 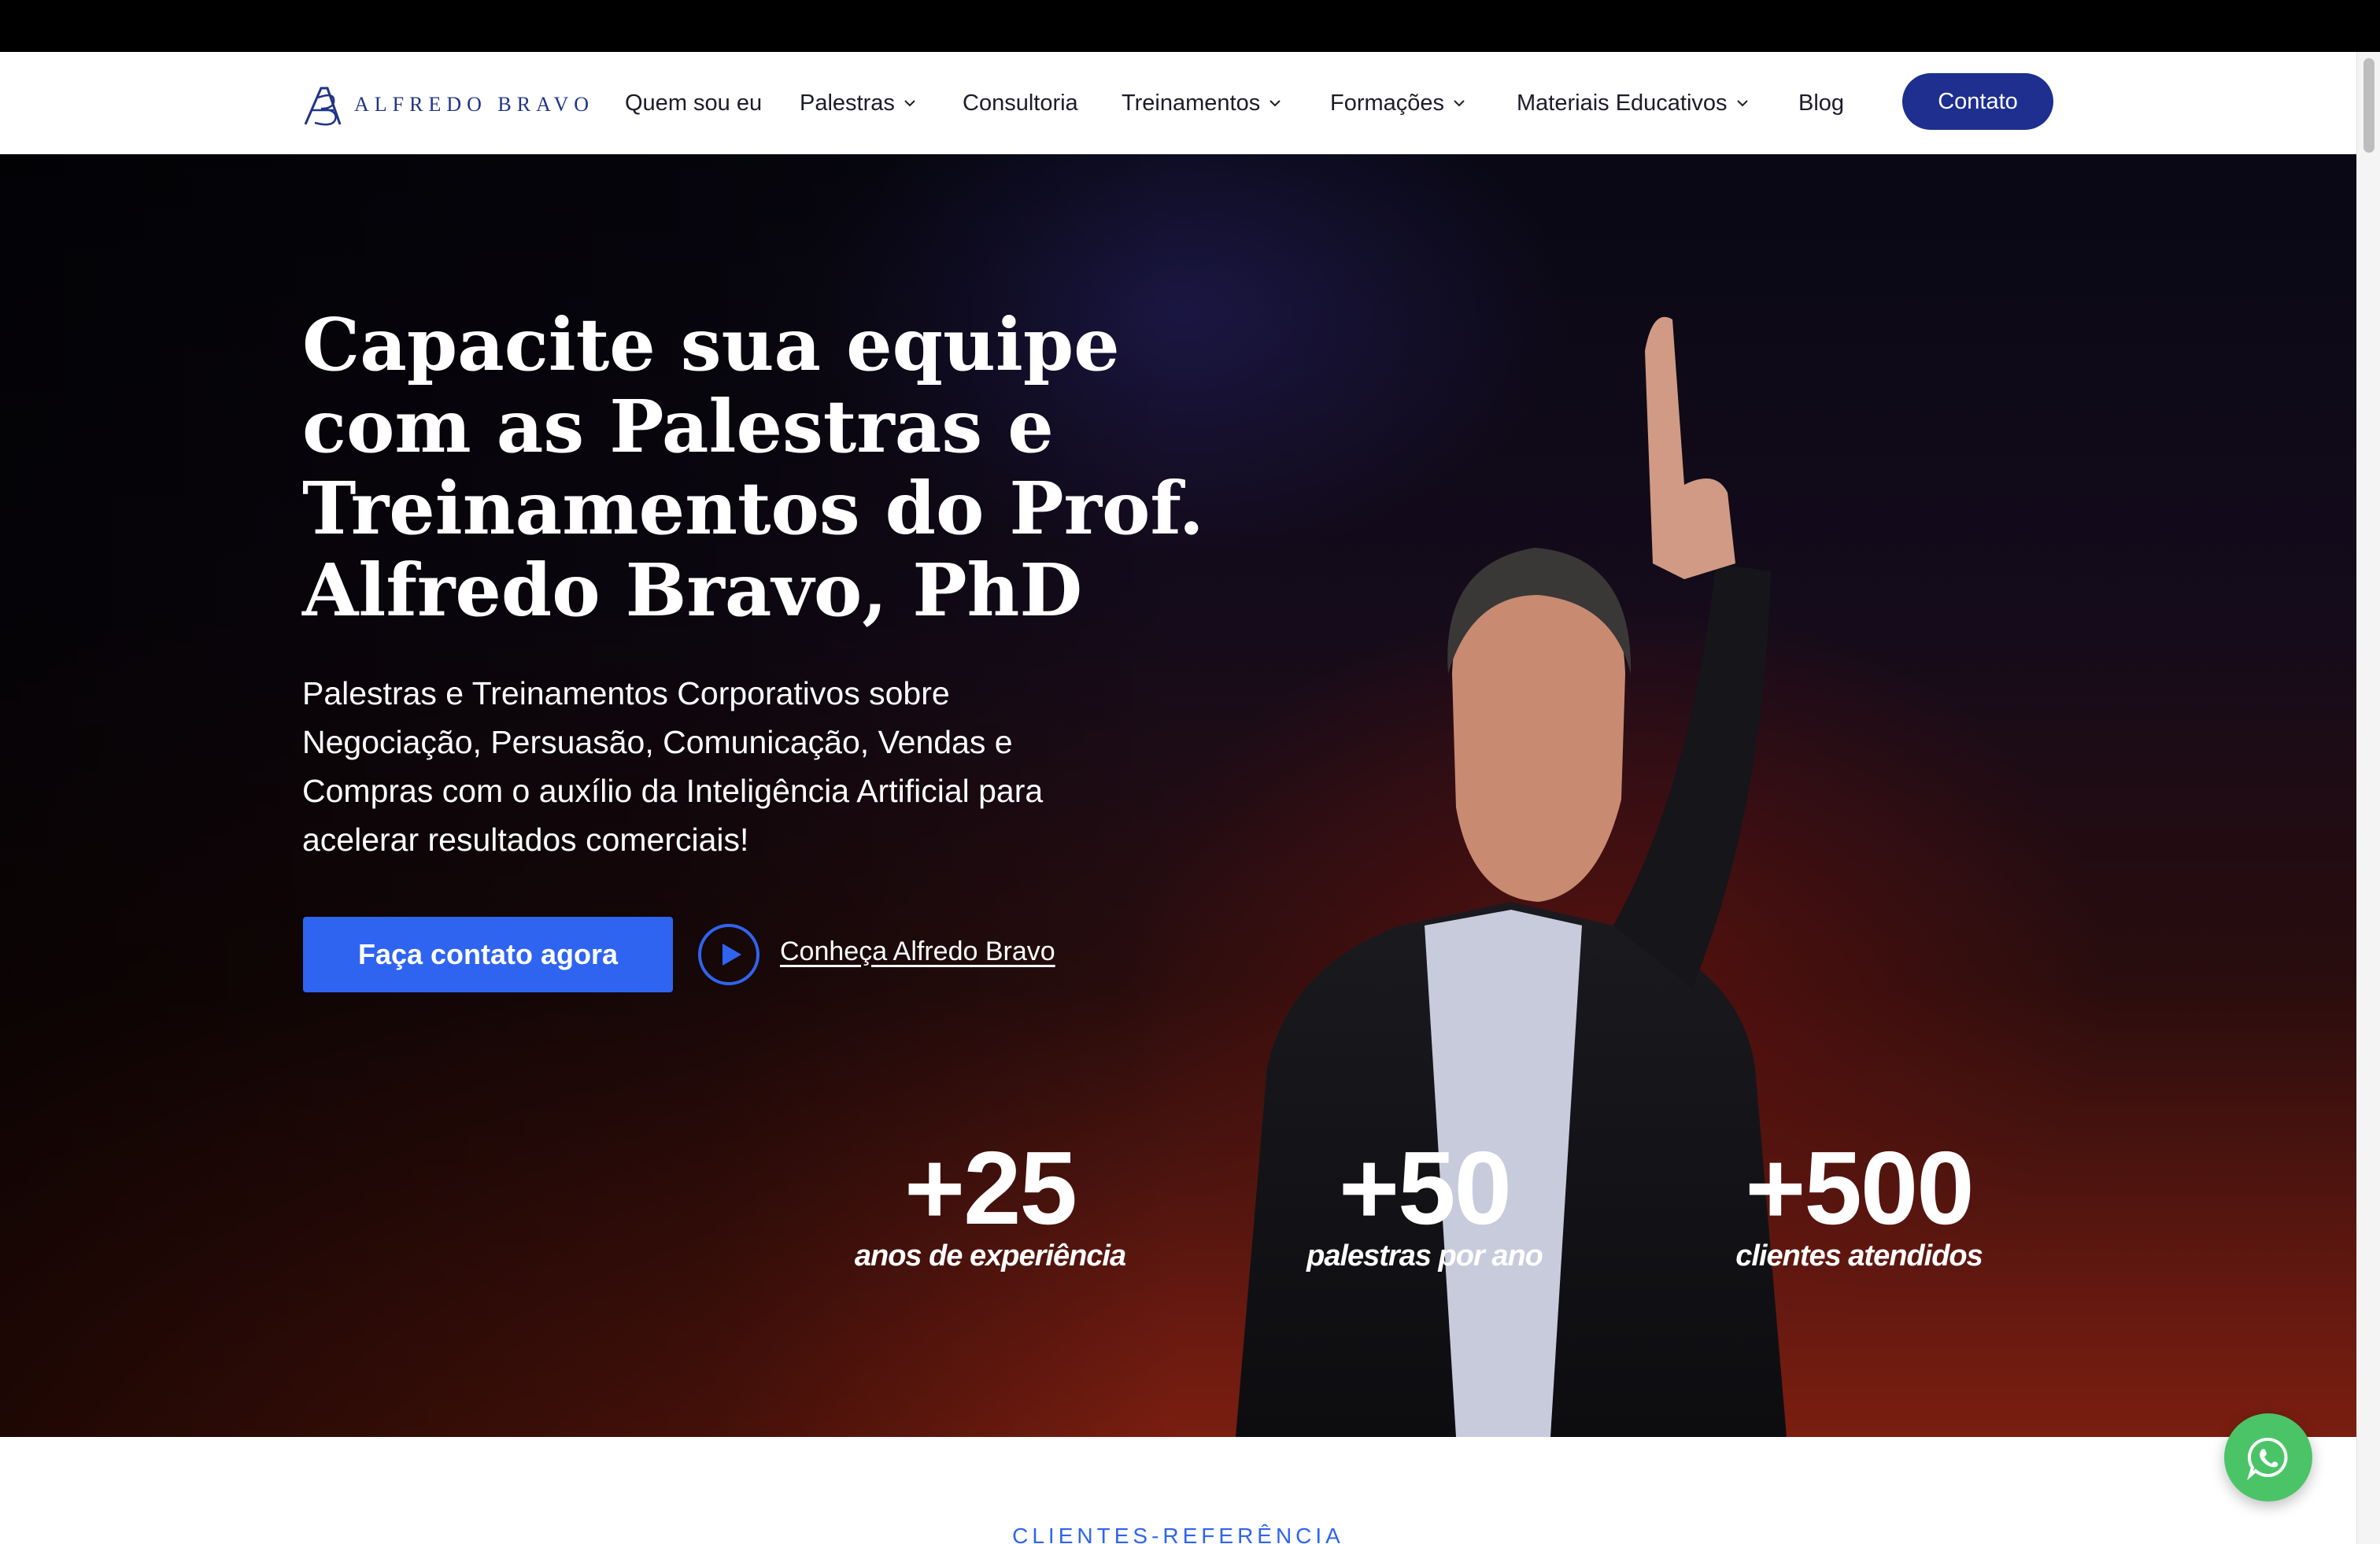 I want to click on contact-now-button: Faça contato agora, so click(x=488, y=955).